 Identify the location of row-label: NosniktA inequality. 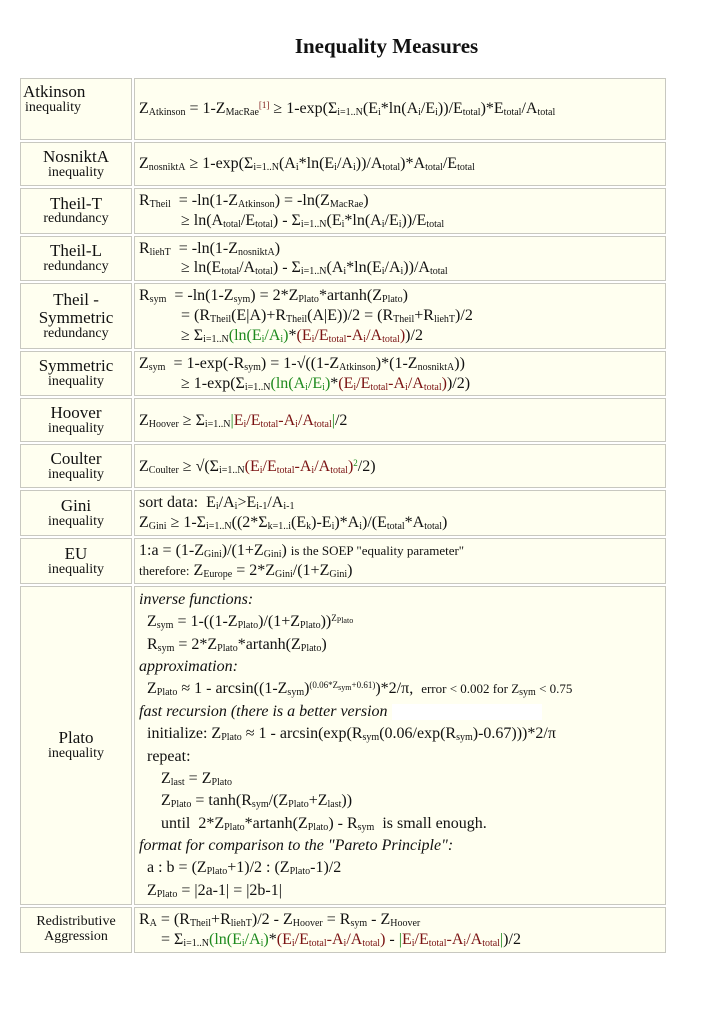
(76, 164).